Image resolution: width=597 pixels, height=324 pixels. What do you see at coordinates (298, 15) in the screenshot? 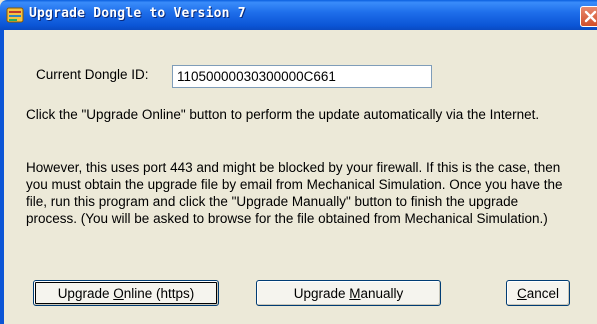
I see `title-bar: Upgrade Dongle to Version 7` at bounding box center [298, 15].